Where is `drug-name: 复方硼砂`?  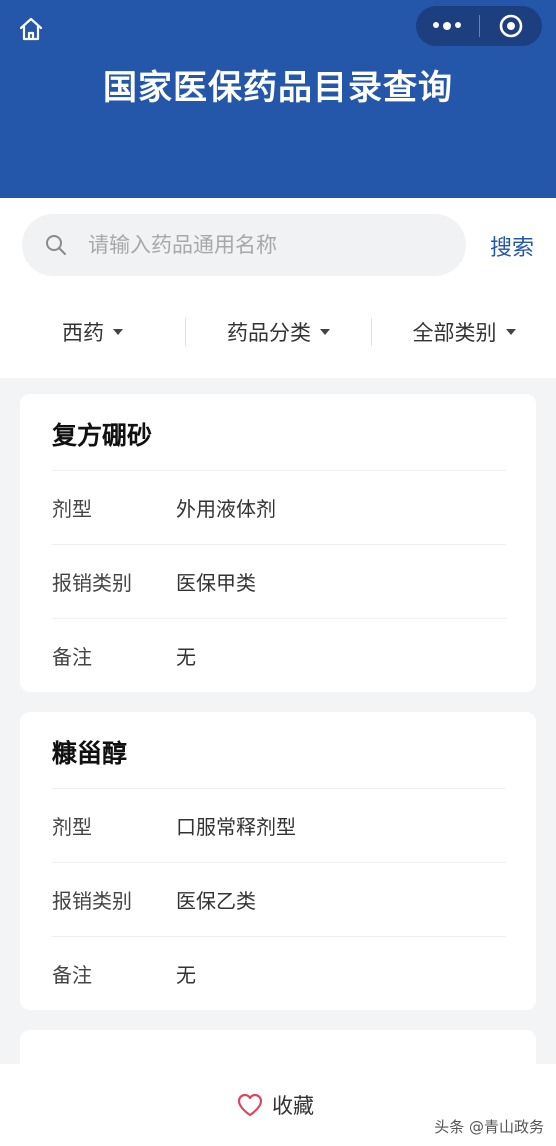
drug-name: 复方硼砂 is located at coordinates (102, 435).